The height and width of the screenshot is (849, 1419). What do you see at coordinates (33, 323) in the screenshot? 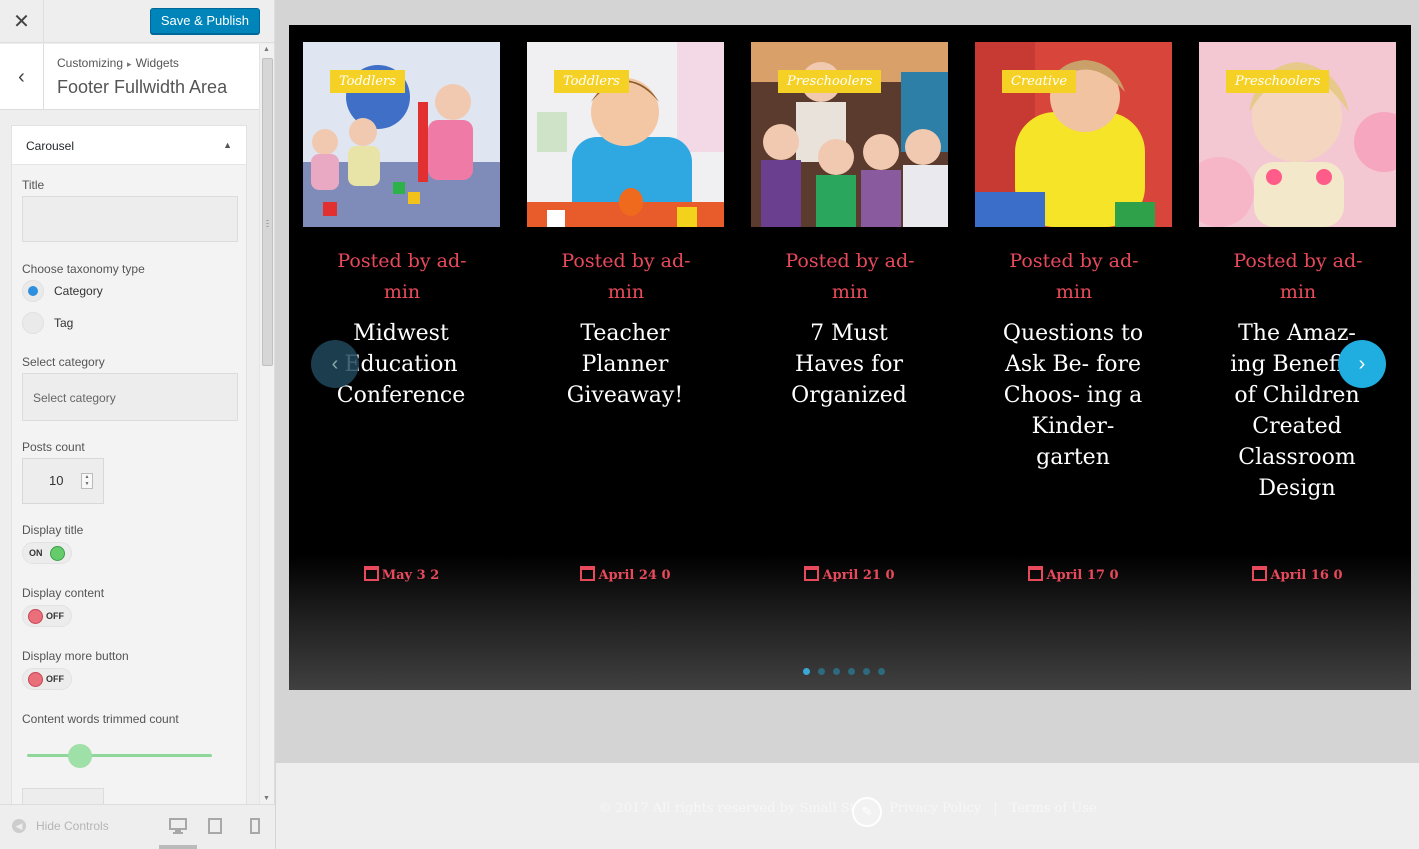
I see `radio-tag` at bounding box center [33, 323].